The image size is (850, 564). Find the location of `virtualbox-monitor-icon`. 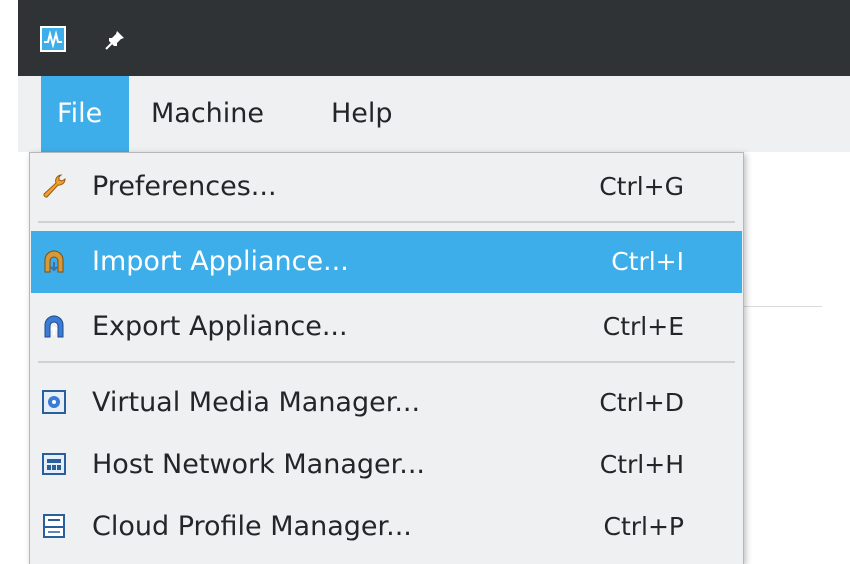

virtualbox-monitor-icon is located at coordinates (53, 39).